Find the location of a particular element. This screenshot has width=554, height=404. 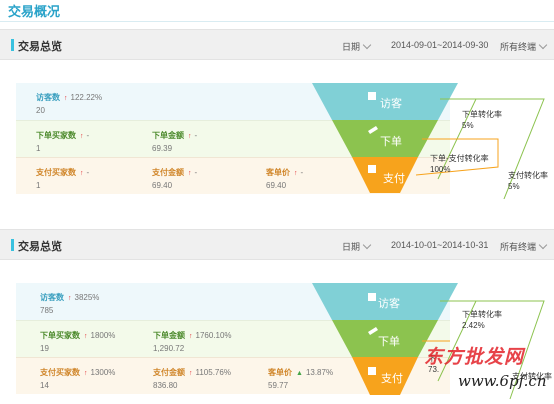

page-title: 交易概况 is located at coordinates (34, 11).